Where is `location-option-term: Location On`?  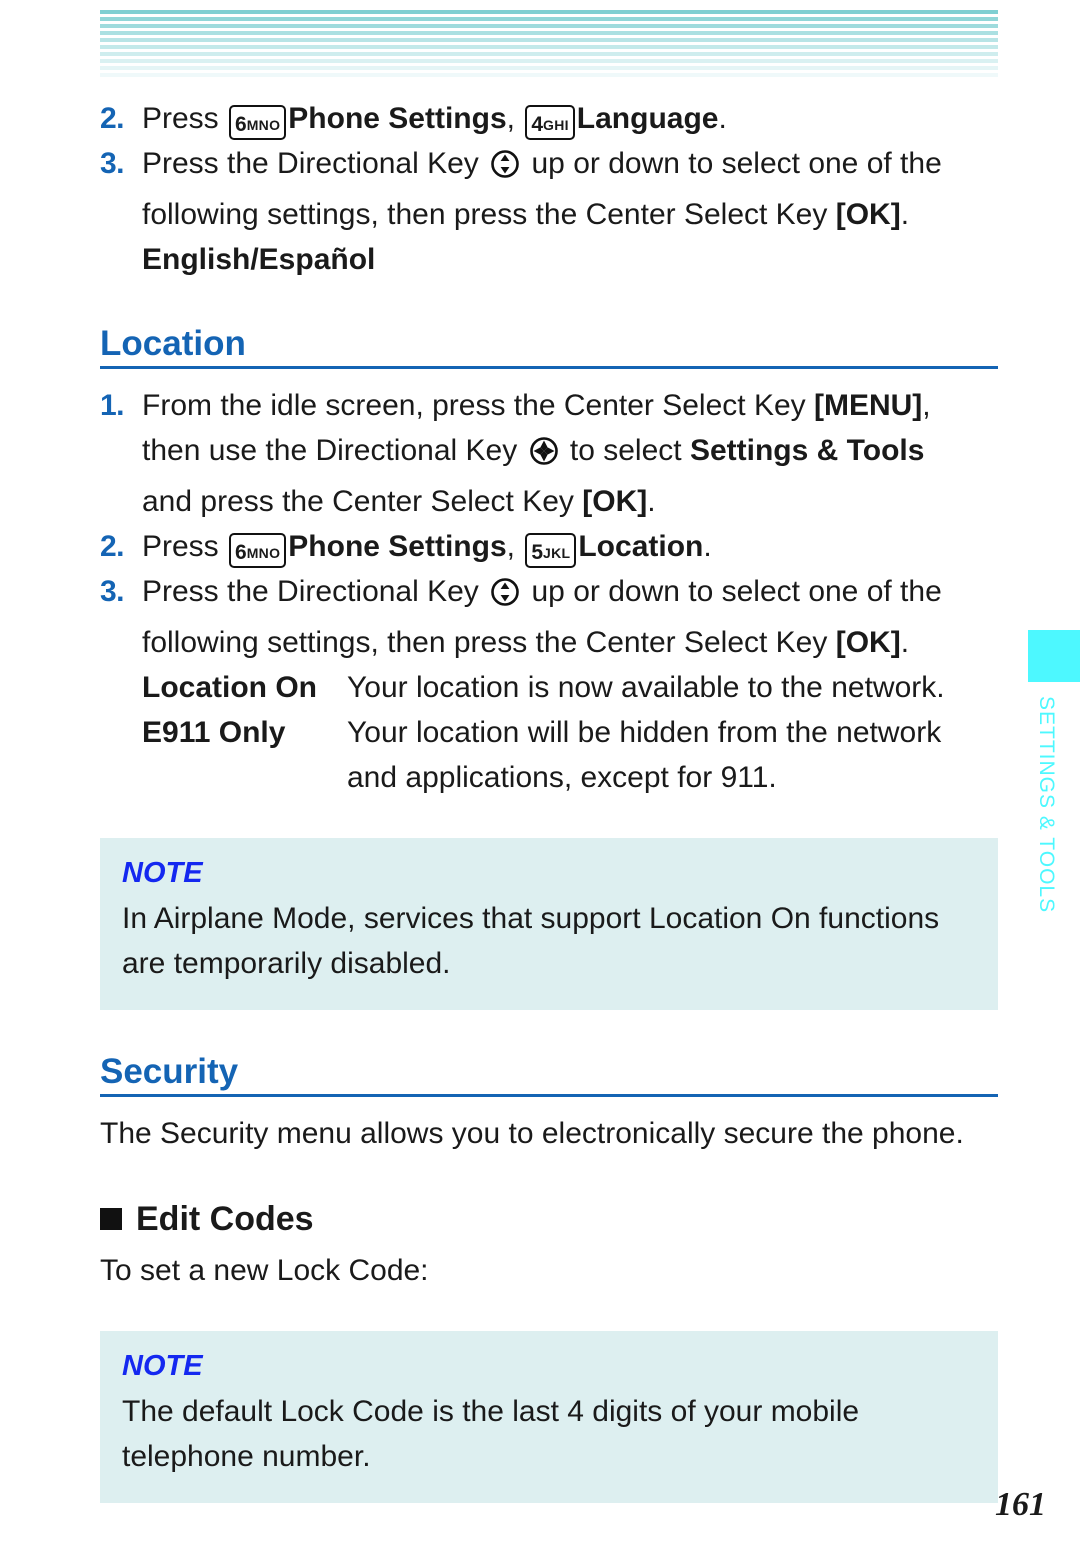 location-option-term: Location On is located at coordinates (229, 687).